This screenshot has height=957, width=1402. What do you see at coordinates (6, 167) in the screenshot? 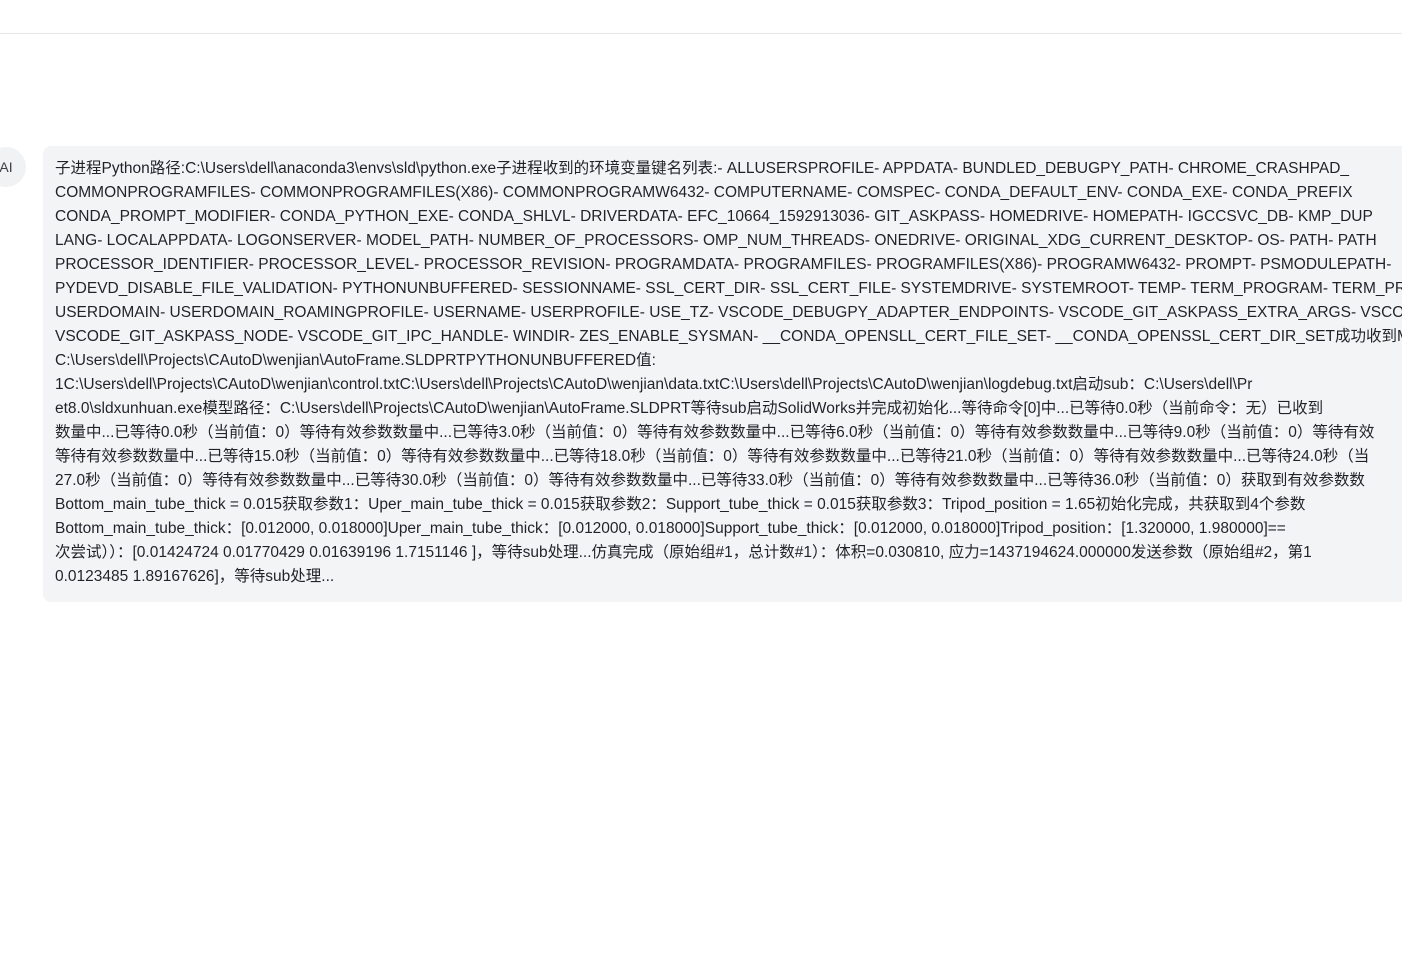
I see `avatar-label: AI` at bounding box center [6, 167].